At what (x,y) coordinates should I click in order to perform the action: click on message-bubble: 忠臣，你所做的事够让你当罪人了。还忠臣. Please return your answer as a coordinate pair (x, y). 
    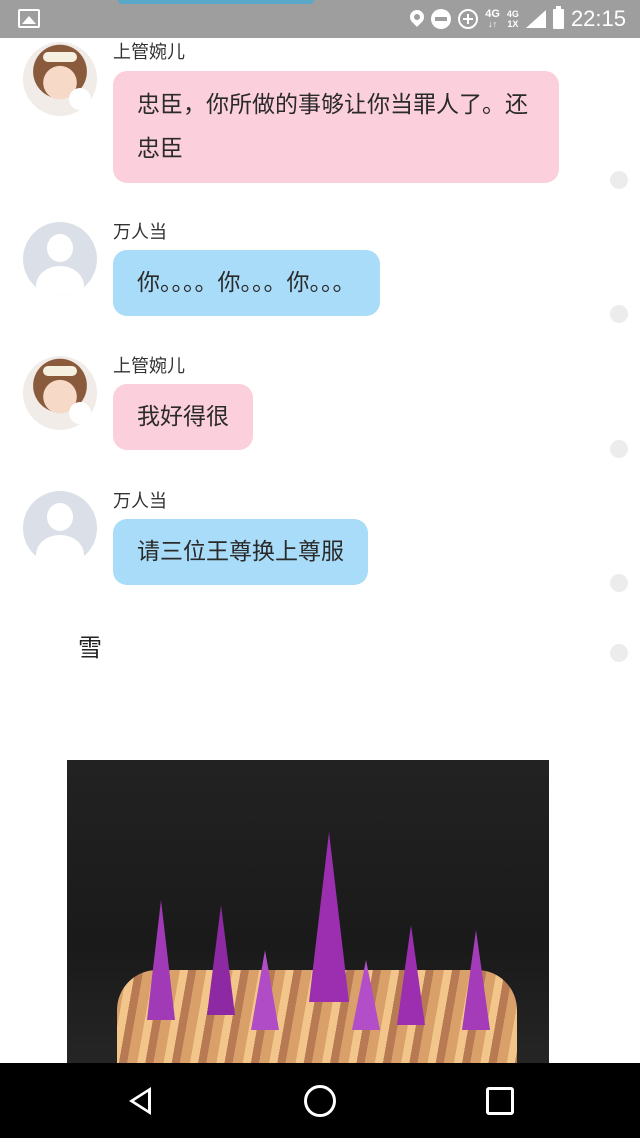
    Looking at the image, I should click on (336, 127).